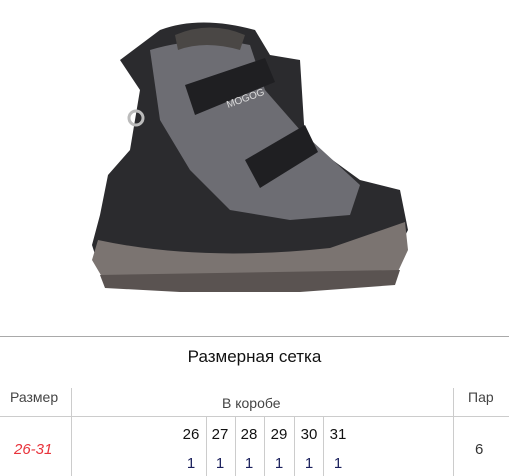 Image resolution: width=509 pixels, height=476 pixels. What do you see at coordinates (34, 397) in the screenshot?
I see `header-size: Размер` at bounding box center [34, 397].